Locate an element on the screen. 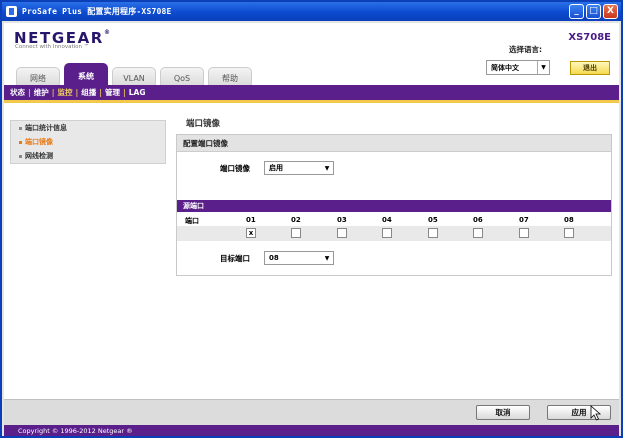 This screenshot has width=623, height=438. cancel-button: 取消 is located at coordinates (503, 412).